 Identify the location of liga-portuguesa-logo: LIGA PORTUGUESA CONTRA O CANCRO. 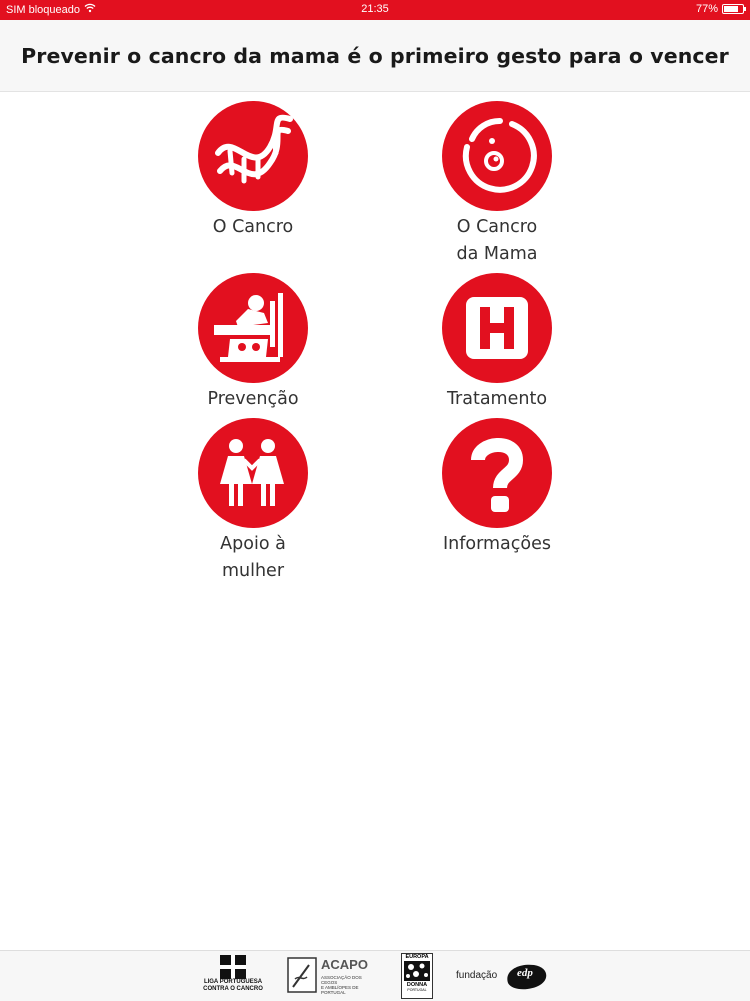
(233, 976).